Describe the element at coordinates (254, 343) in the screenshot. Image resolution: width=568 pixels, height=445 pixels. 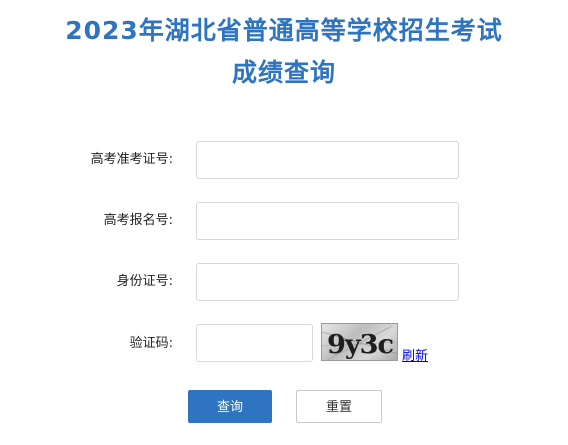
I see `captcha-input` at that location.